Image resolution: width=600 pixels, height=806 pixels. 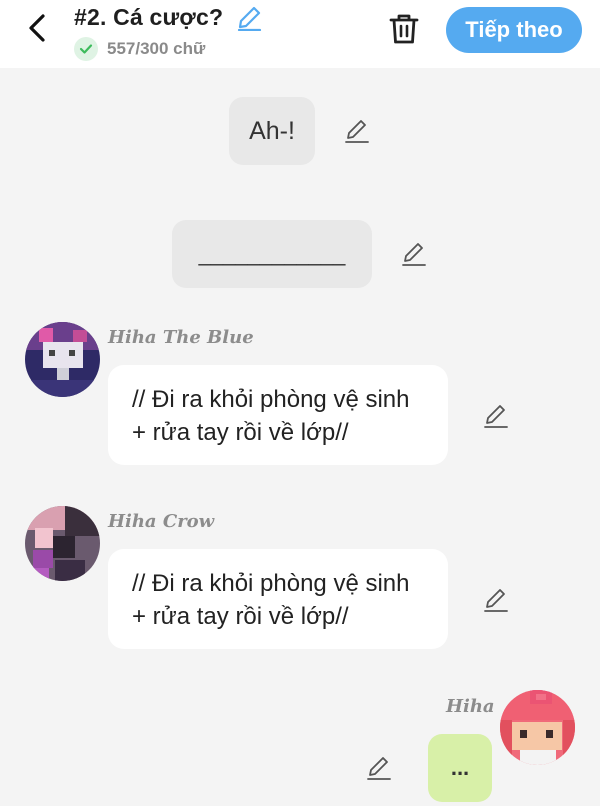 I want to click on delete-button, so click(x=404, y=29).